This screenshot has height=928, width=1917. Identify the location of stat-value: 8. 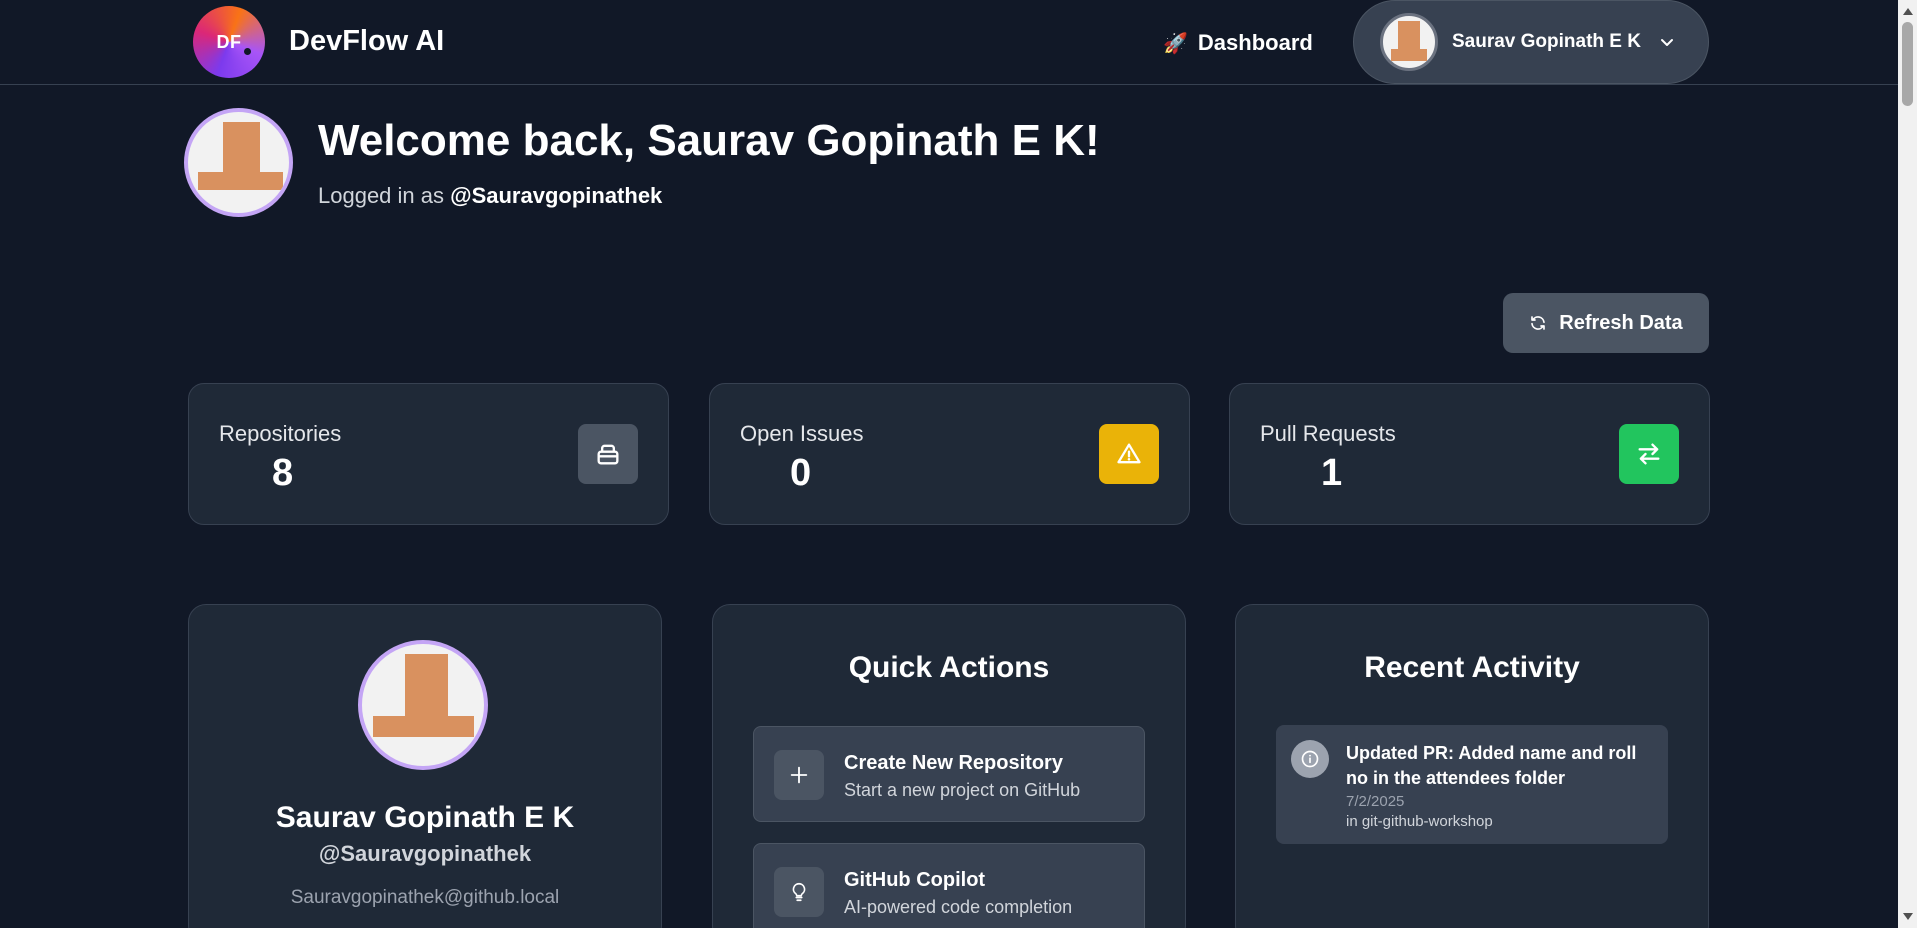
(283, 473).